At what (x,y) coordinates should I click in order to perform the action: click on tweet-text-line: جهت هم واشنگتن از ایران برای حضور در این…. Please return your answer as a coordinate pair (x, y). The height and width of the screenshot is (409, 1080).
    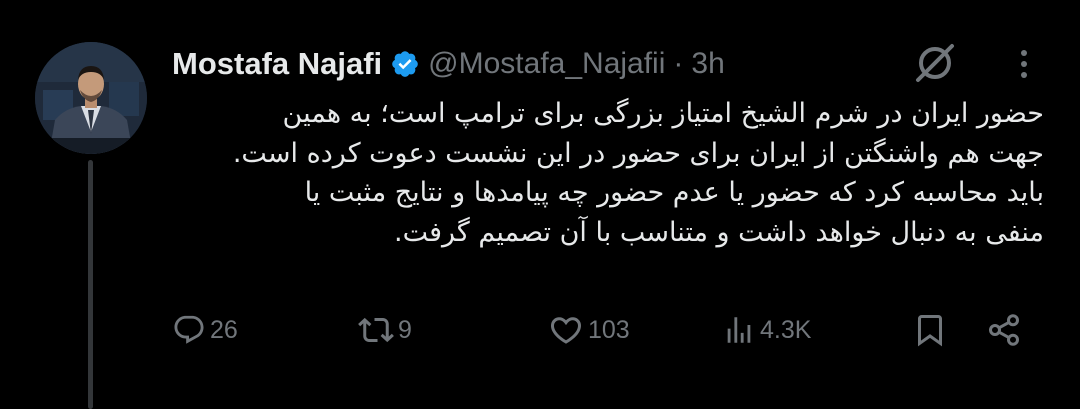
    Looking at the image, I should click on (638, 153).